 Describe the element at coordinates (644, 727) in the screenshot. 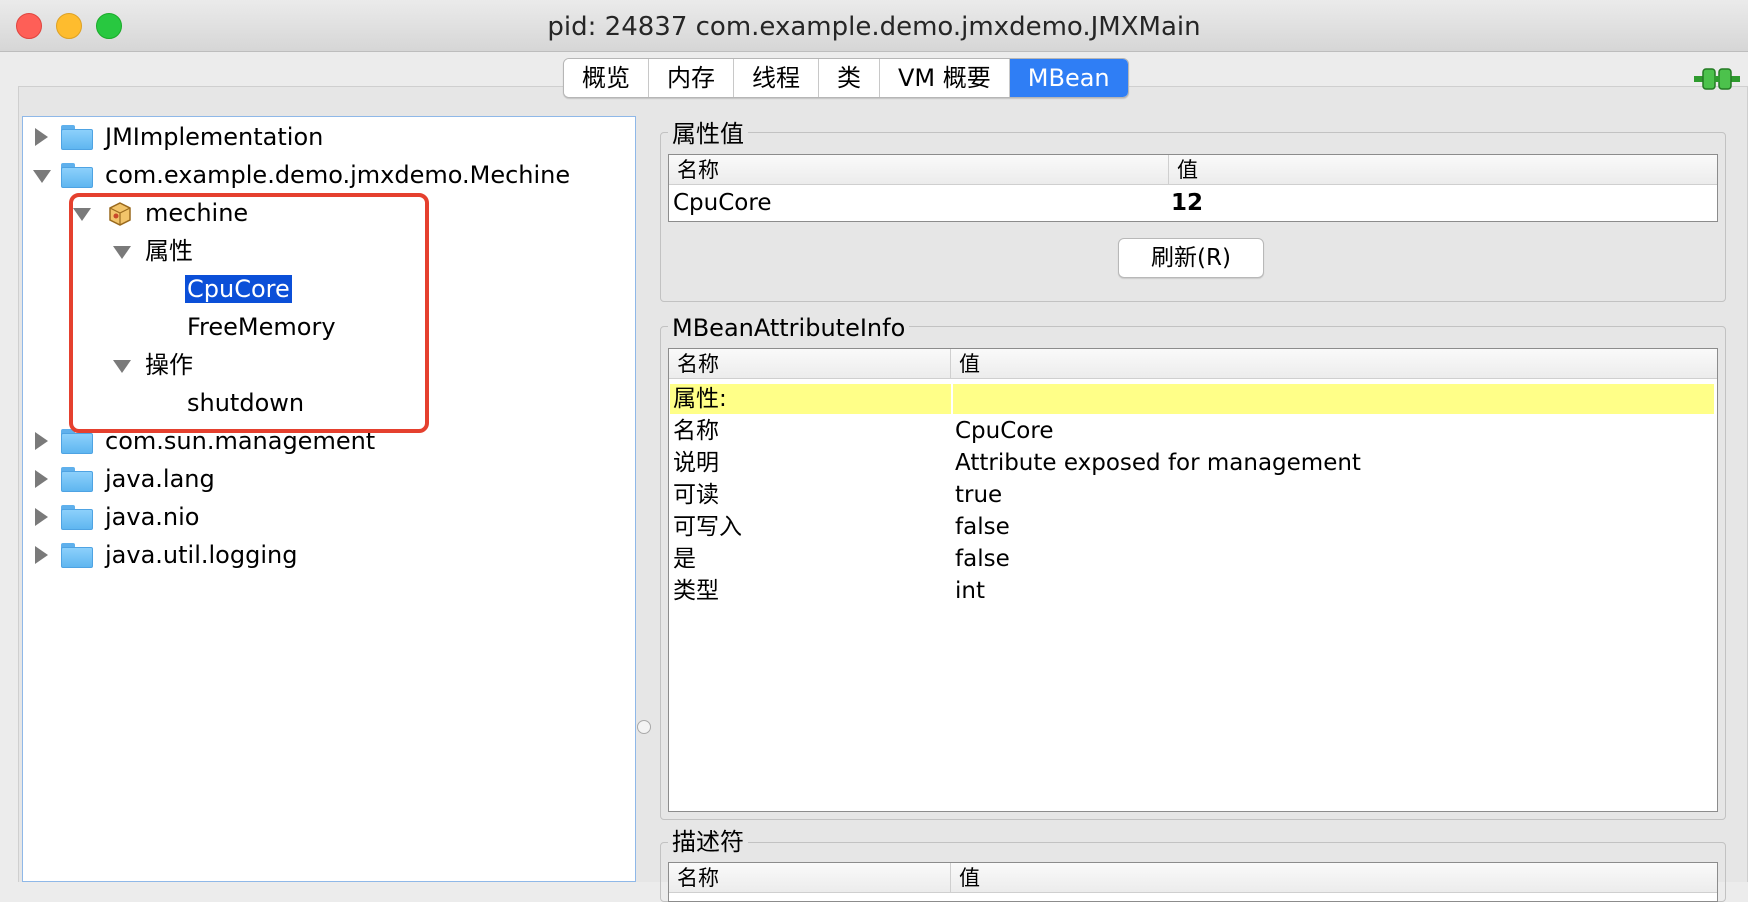

I see `split-pane-handle` at that location.